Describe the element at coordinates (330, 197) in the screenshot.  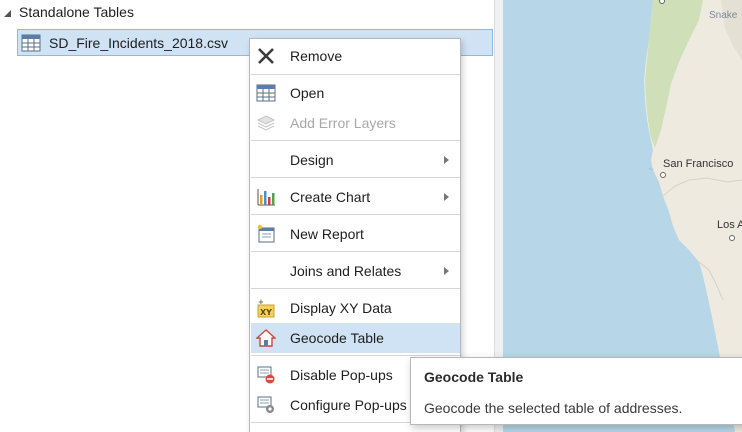
I see `menu-item-label: Create Chart` at that location.